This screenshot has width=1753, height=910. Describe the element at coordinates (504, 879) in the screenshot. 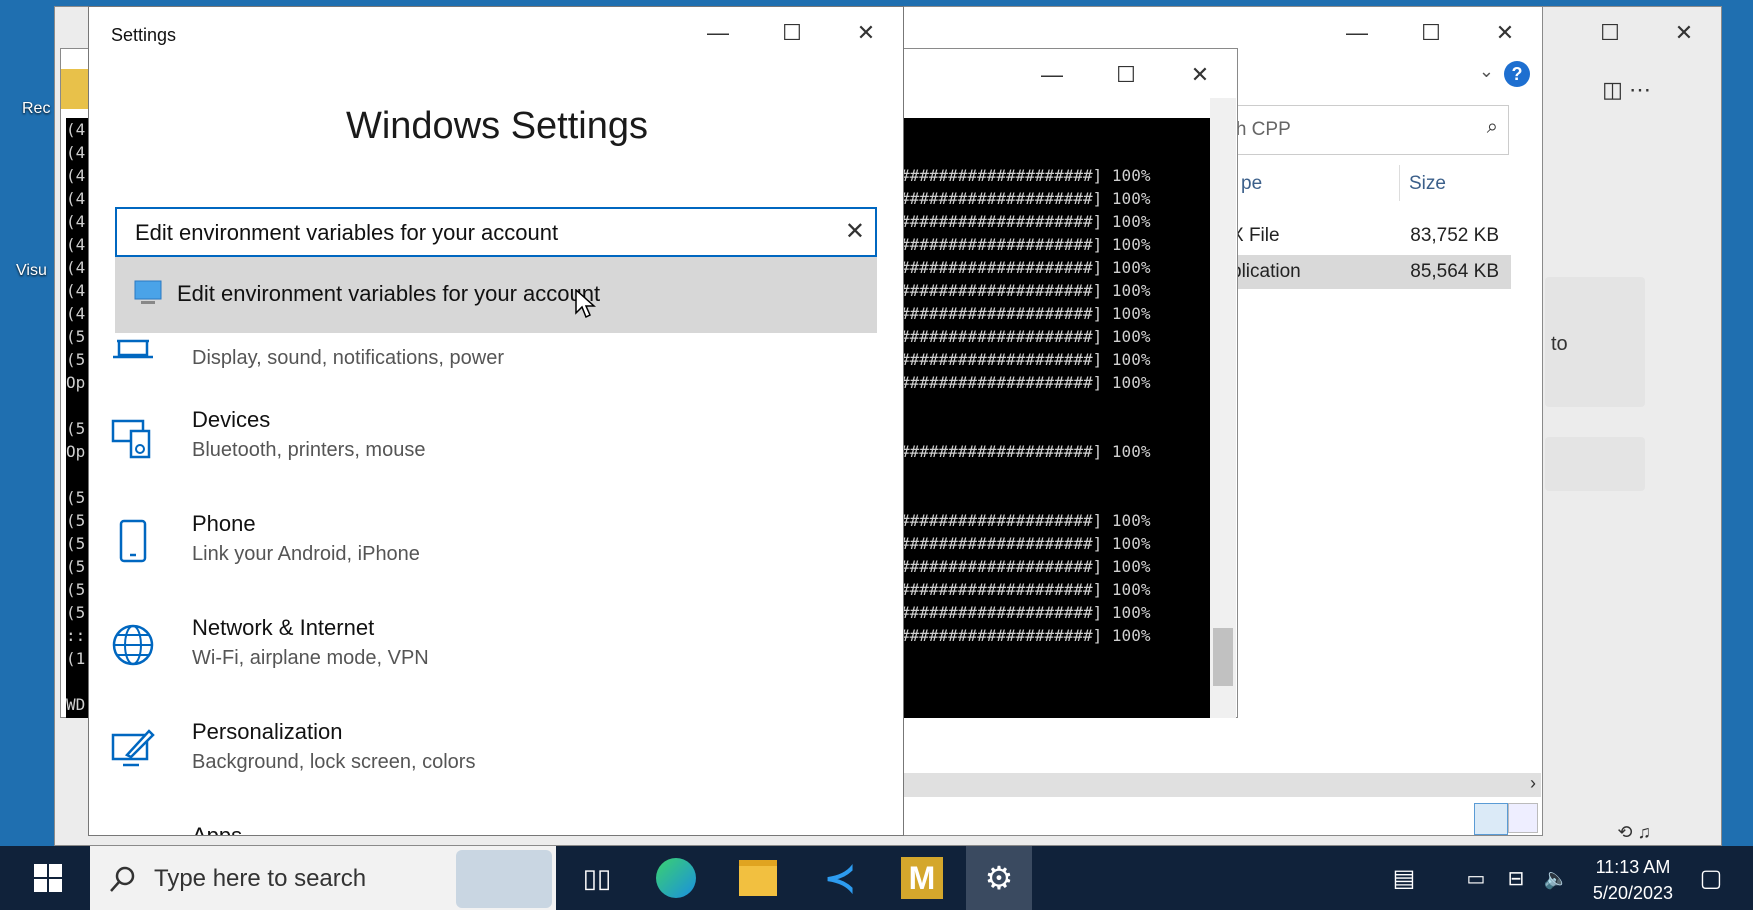

I see `search-highlight-image` at that location.